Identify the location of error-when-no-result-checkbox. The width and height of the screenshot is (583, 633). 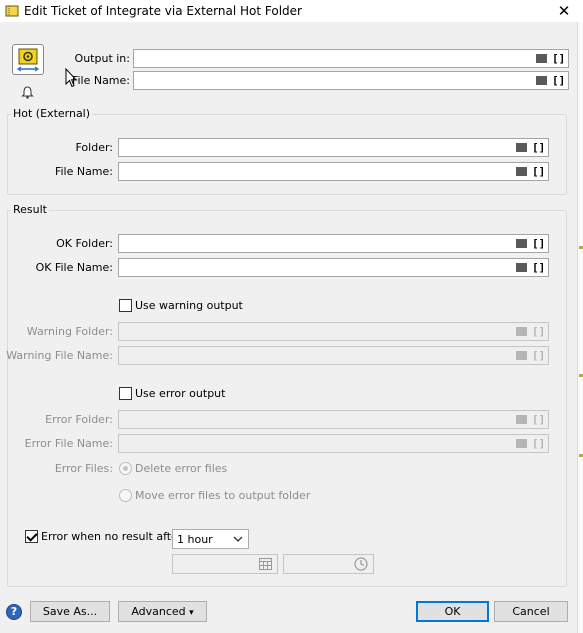
(31, 536).